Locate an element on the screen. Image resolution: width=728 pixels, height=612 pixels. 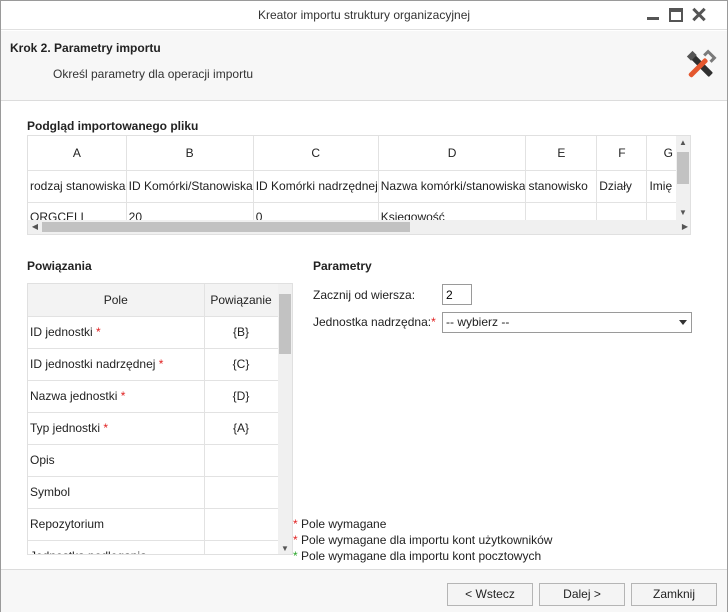
preview-vertical-scrollbar: ▲ ▼ is located at coordinates (683, 178).